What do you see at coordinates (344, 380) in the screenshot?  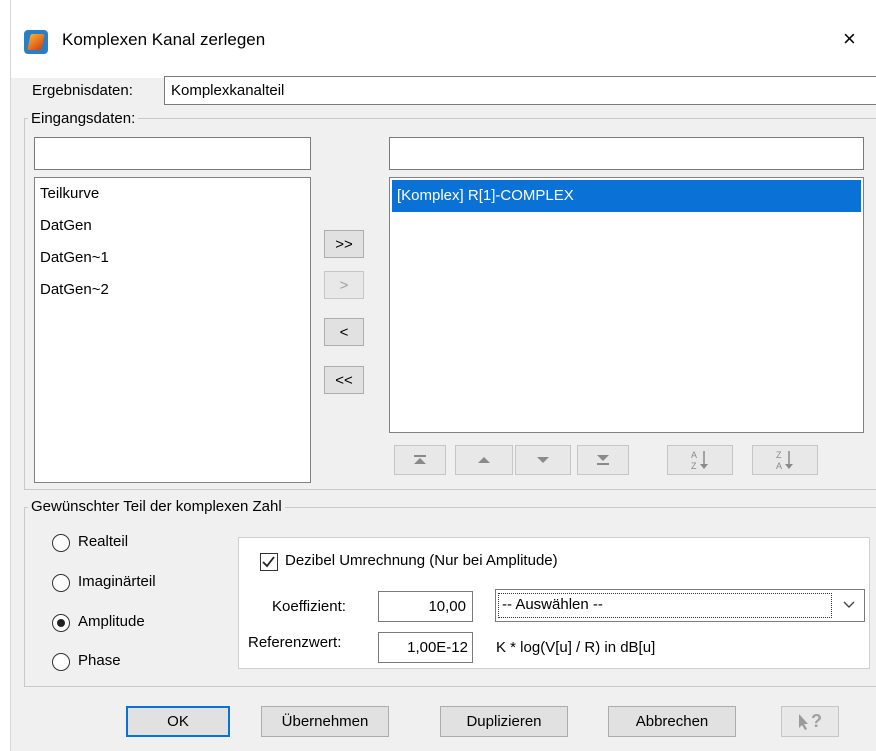 I see `remove-all-button: <<` at bounding box center [344, 380].